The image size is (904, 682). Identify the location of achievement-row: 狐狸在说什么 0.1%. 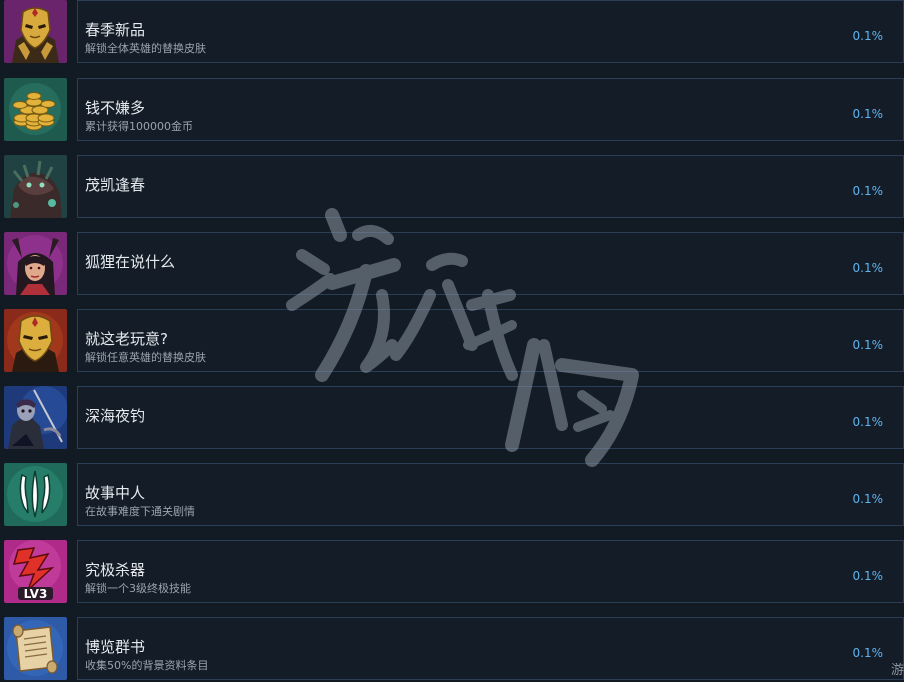
(452, 264).